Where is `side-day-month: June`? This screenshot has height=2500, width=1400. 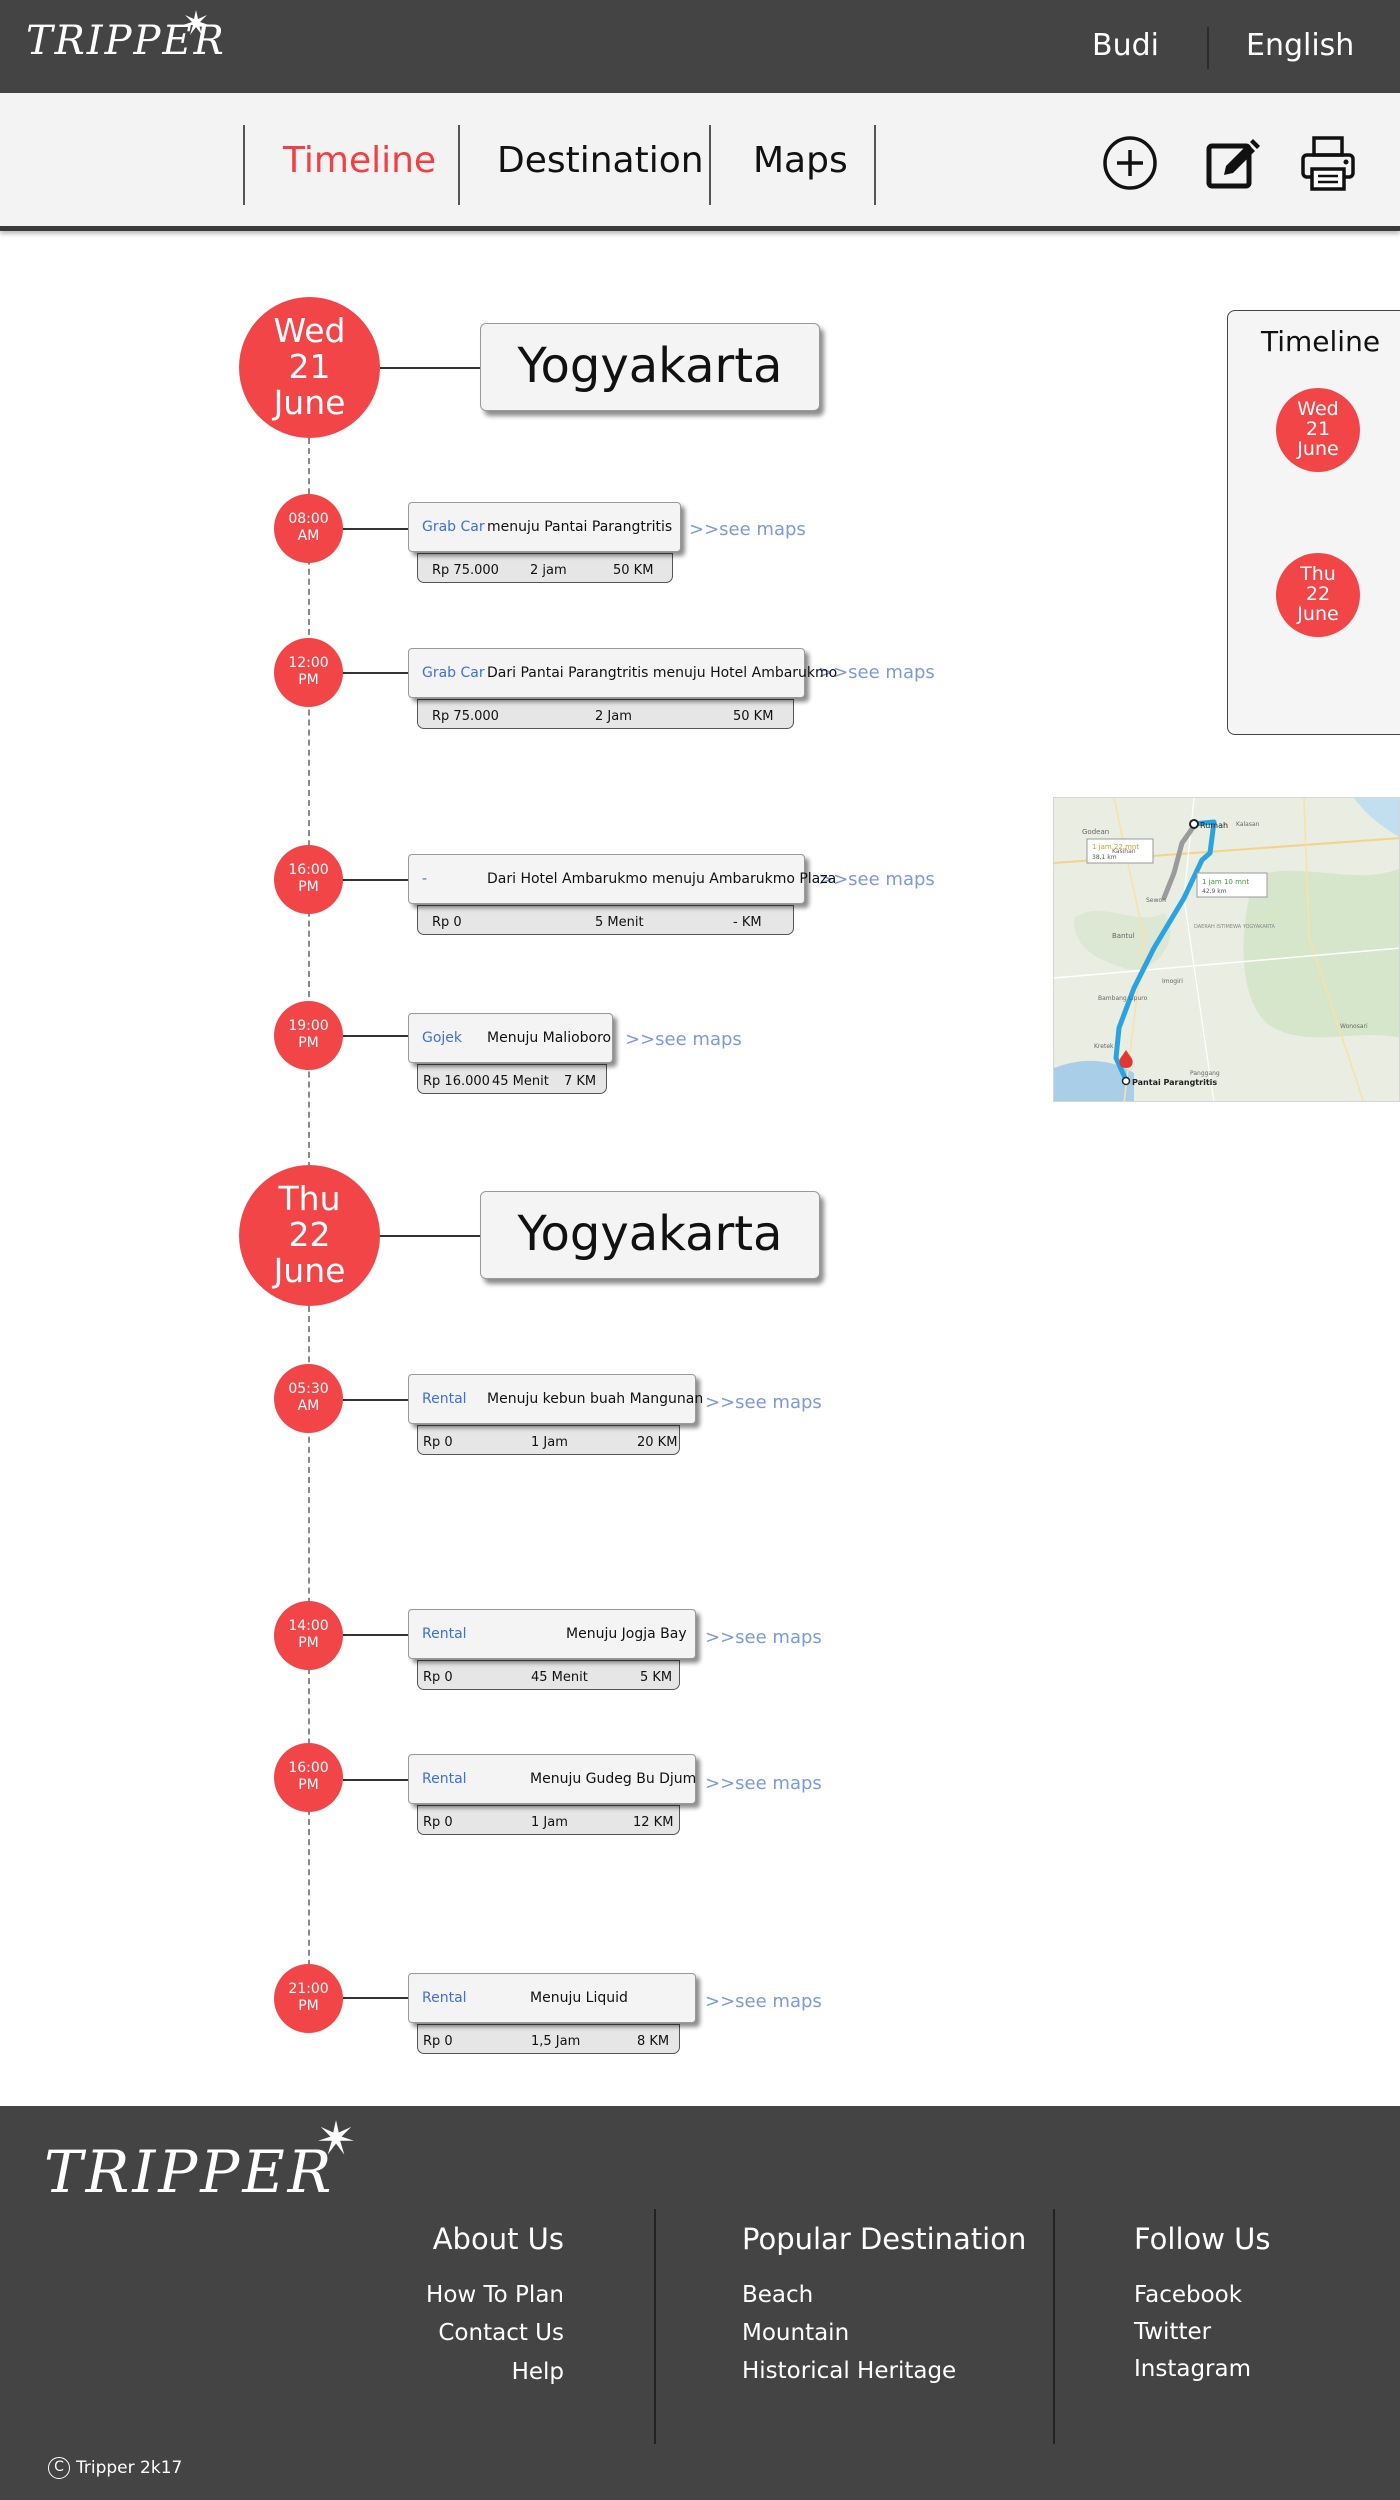
side-day-month: June is located at coordinates (1318, 614).